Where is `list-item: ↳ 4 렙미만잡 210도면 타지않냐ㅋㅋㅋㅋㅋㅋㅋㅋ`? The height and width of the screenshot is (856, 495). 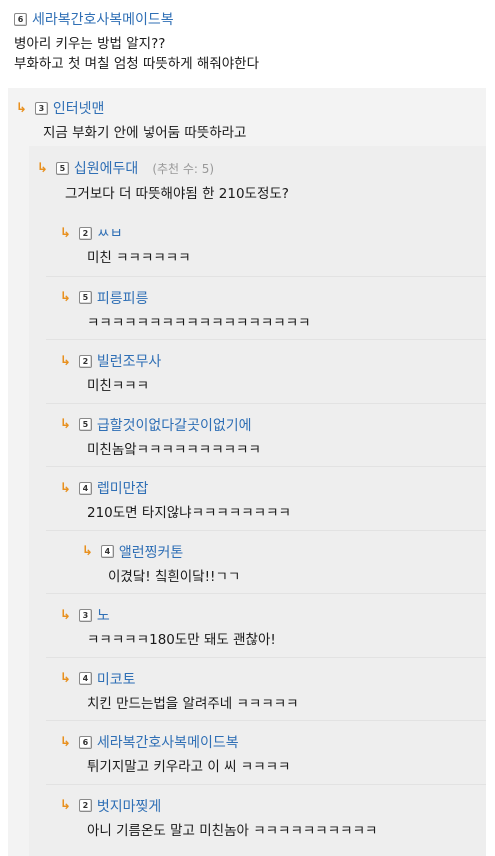
list-item: ↳ 4 렙미만잡 210도면 타지않냐ㅋㅋㅋㅋㅋㅋㅋㅋ is located at coordinates (266, 498).